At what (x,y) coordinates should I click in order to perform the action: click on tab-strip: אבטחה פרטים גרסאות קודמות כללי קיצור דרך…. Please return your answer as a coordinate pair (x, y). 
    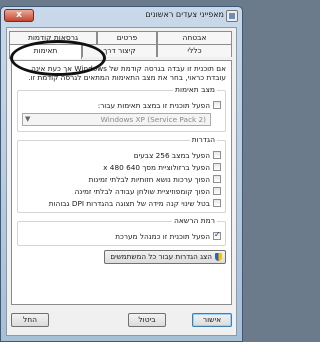
    Looking at the image, I should click on (120, 46).